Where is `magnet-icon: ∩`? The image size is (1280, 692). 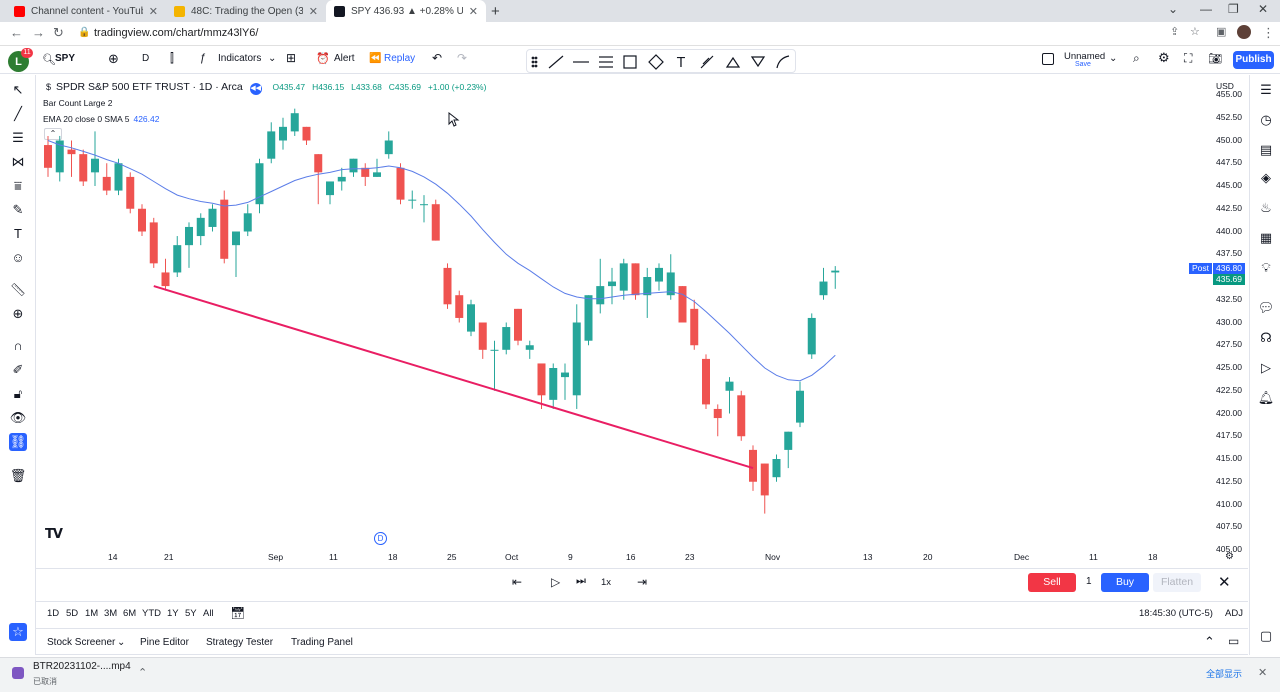 magnet-icon: ∩ is located at coordinates (18, 346).